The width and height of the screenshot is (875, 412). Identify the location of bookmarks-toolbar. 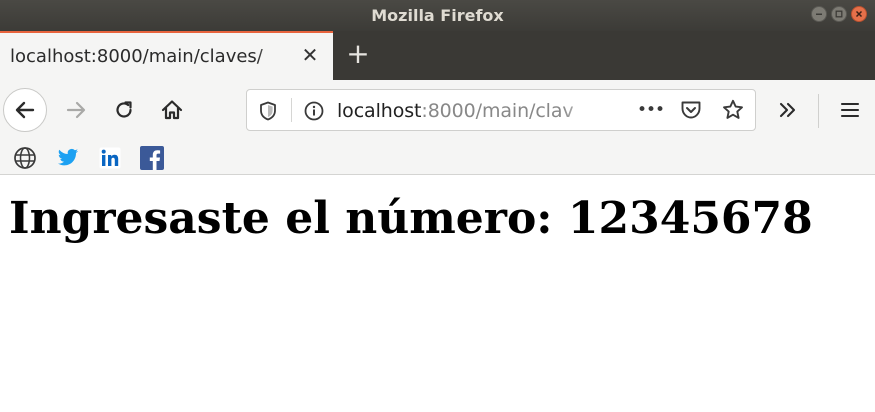
(437, 158).